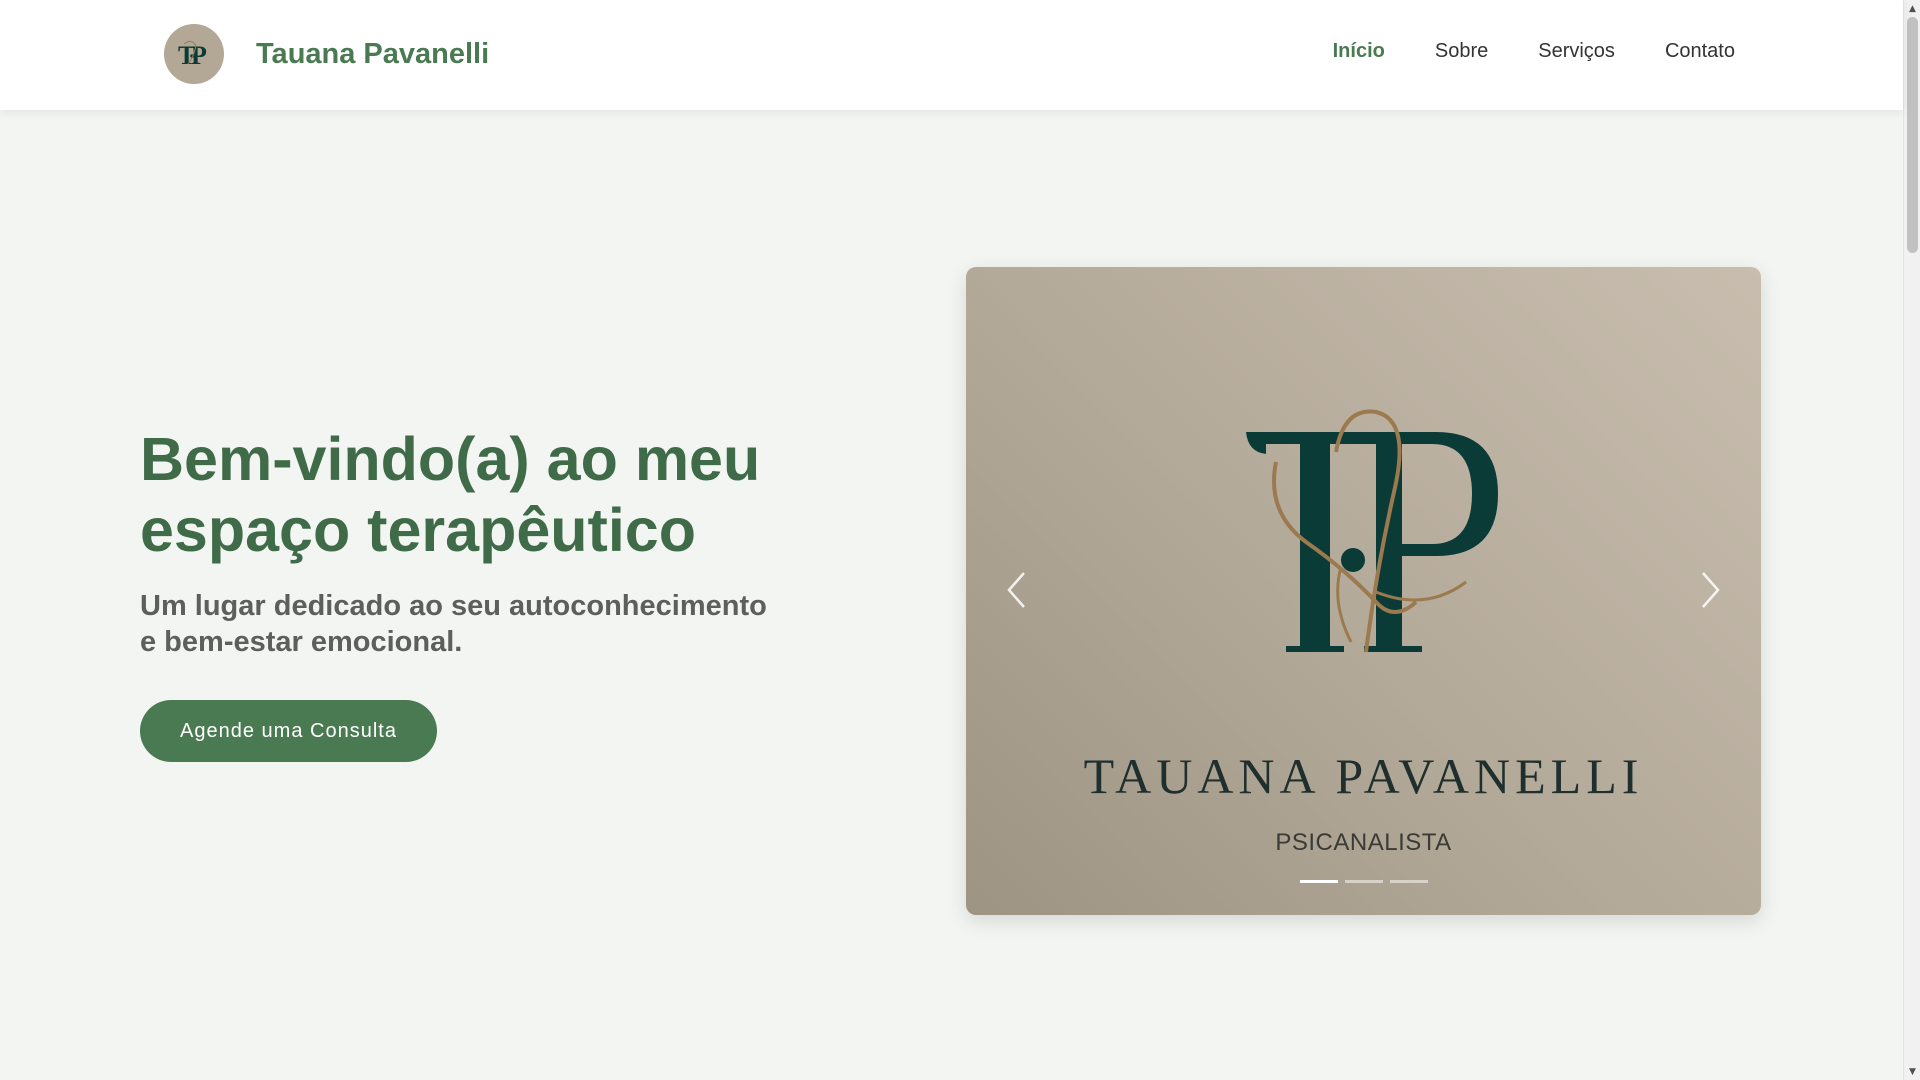 The width and height of the screenshot is (1920, 1080). Describe the element at coordinates (1912, 1071) in the screenshot. I see `scroll-down-arrow-icon: ▼` at that location.